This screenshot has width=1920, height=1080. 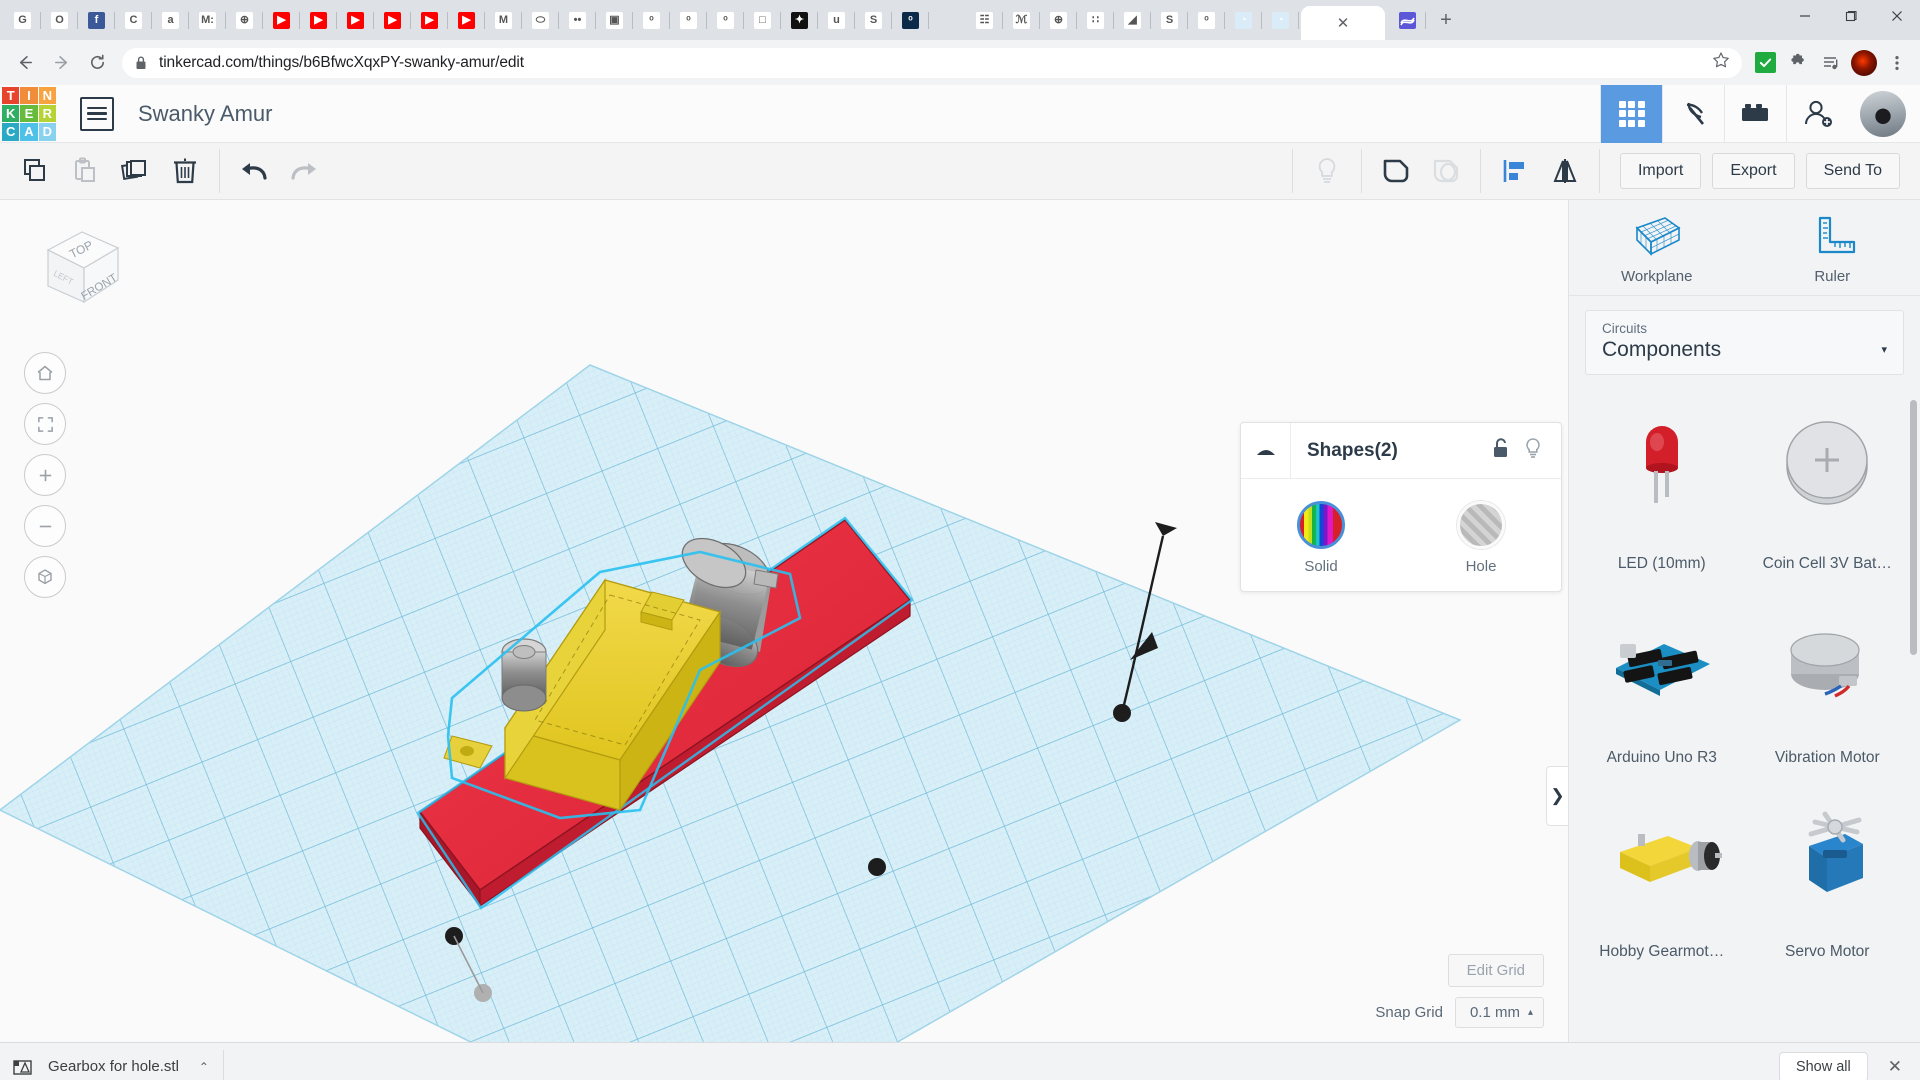 What do you see at coordinates (254, 171) in the screenshot?
I see `undo-button` at bounding box center [254, 171].